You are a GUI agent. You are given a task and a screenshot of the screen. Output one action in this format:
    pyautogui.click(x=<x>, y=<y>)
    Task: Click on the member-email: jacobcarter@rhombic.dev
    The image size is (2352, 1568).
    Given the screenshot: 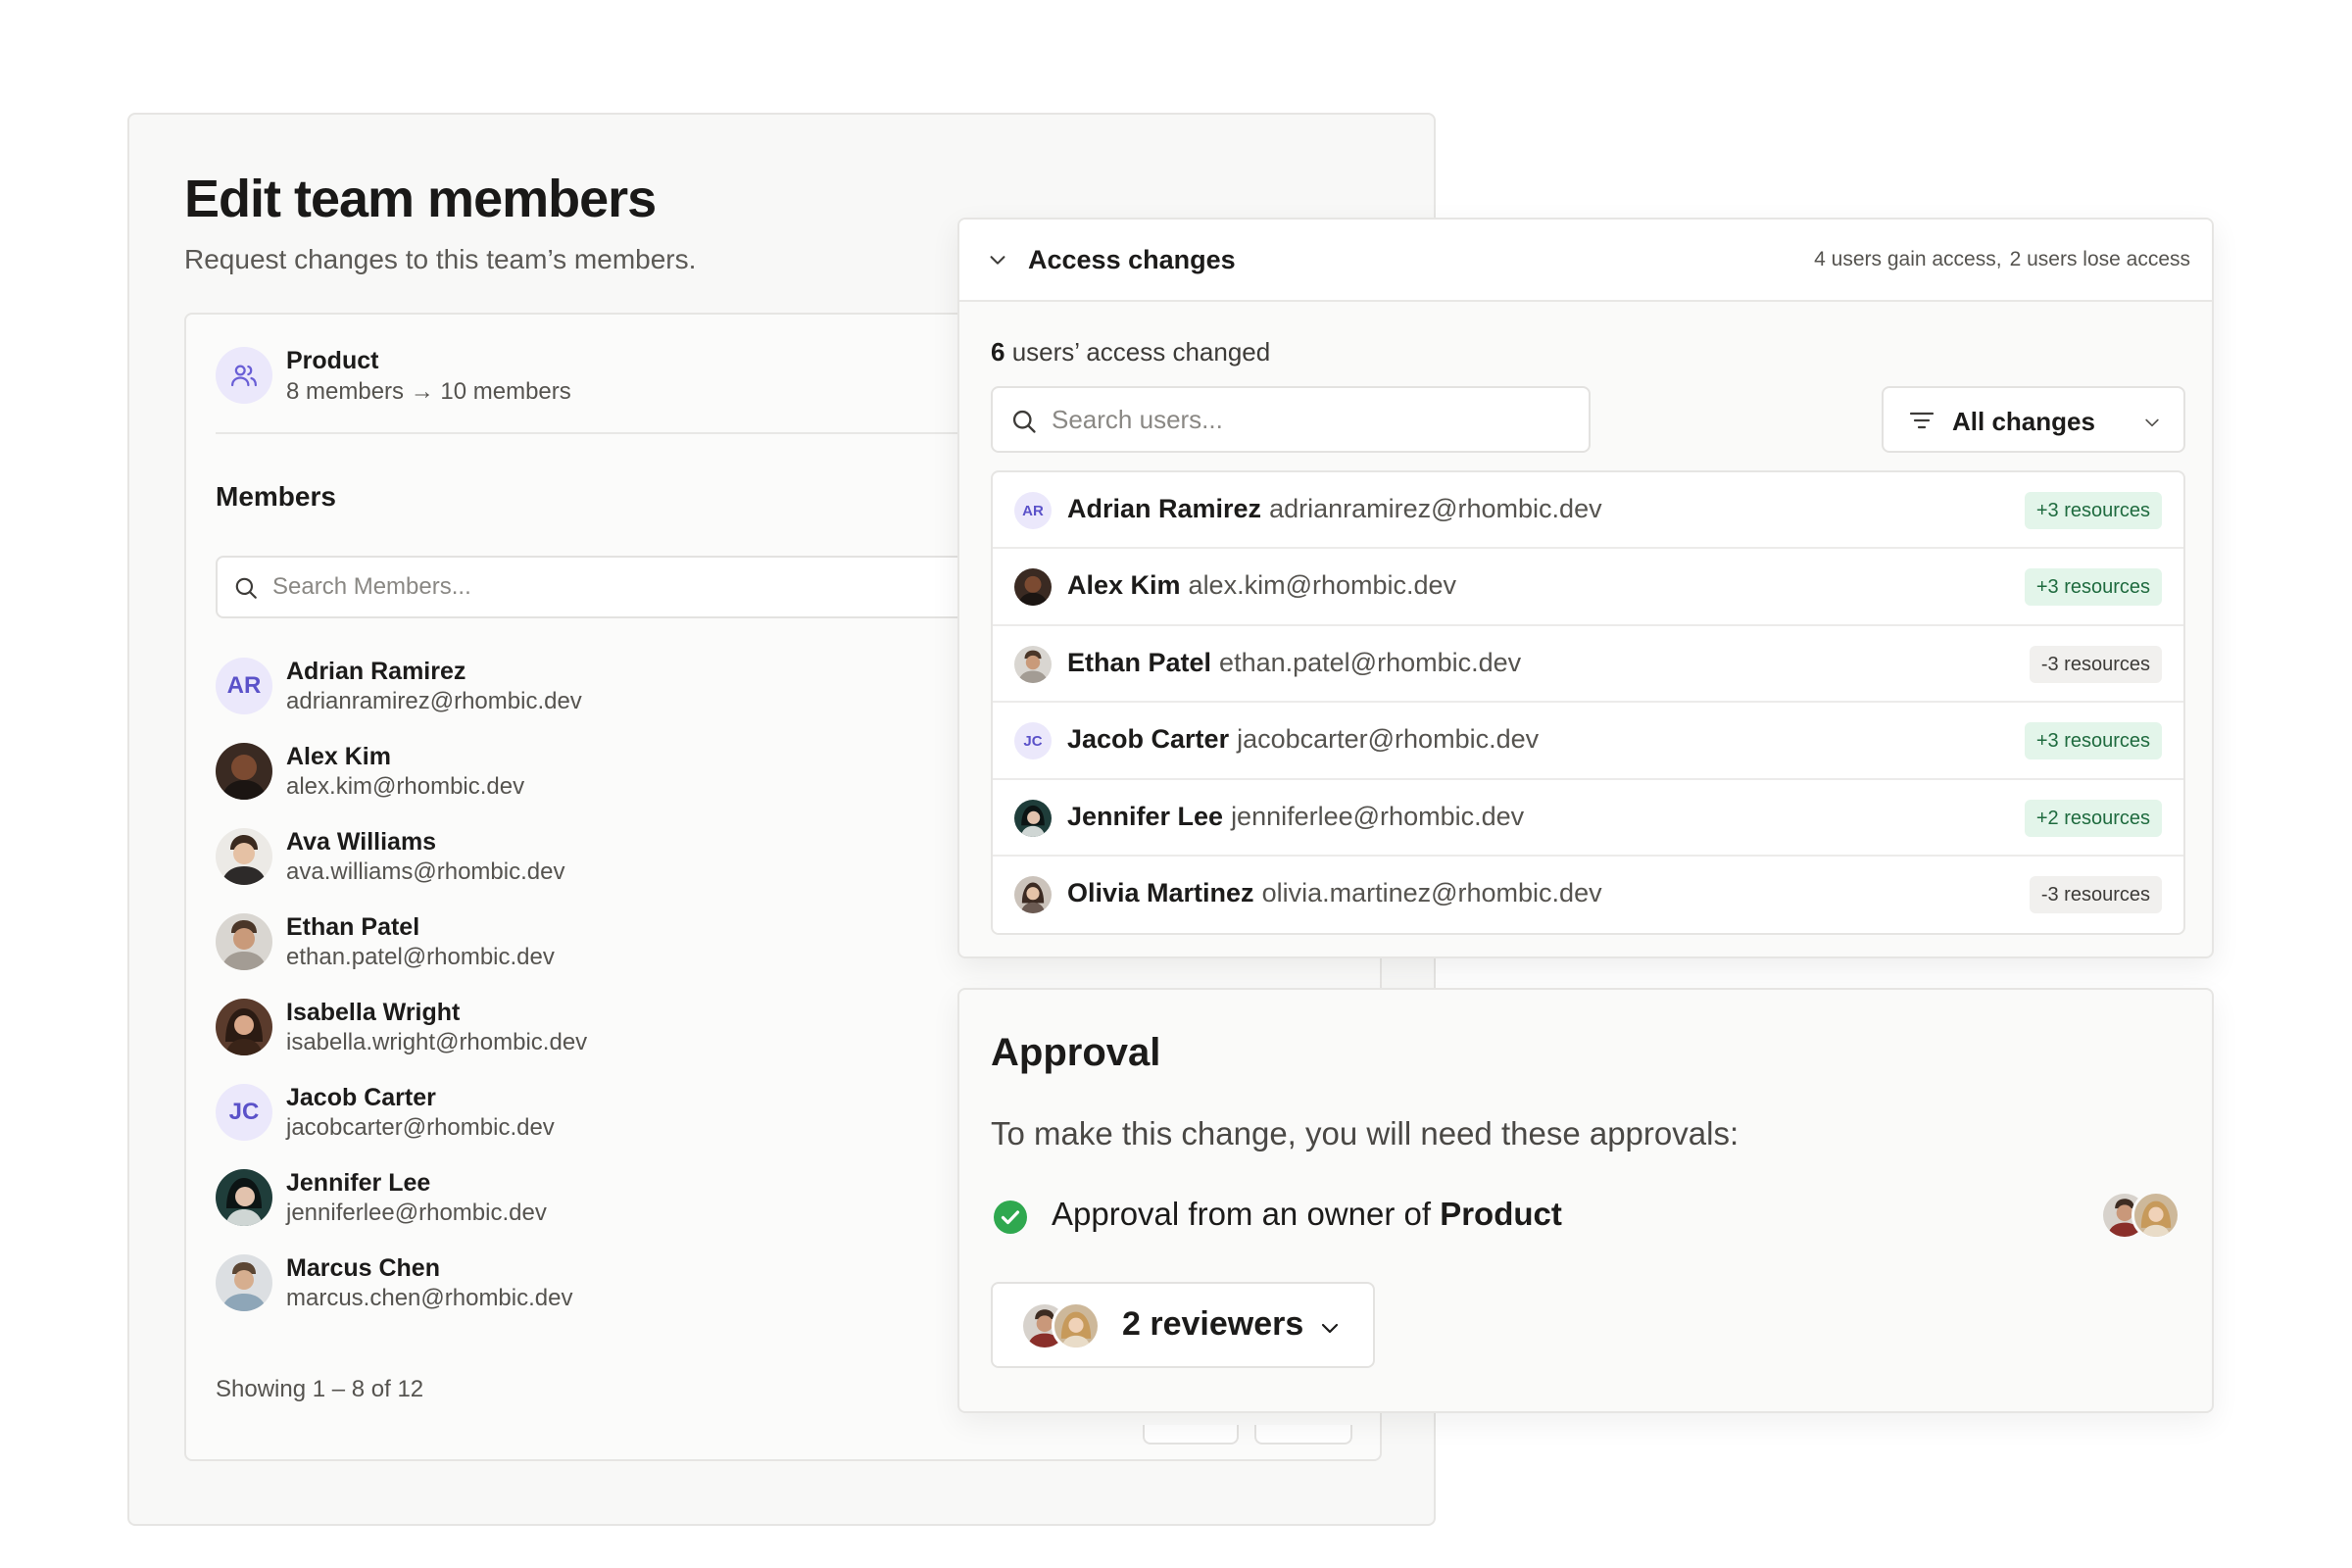 What is the action you would take?
    pyautogui.click(x=420, y=1127)
    